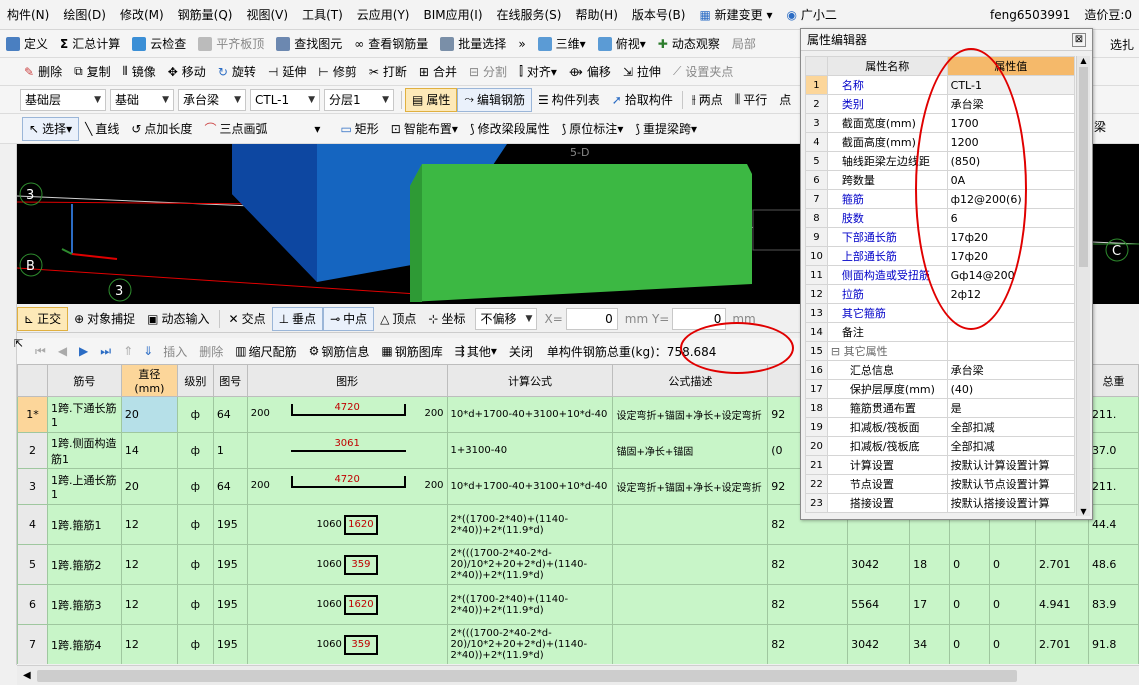 The width and height of the screenshot is (1139, 685). I want to click on menu-modify: 修改(M), so click(142, 15).